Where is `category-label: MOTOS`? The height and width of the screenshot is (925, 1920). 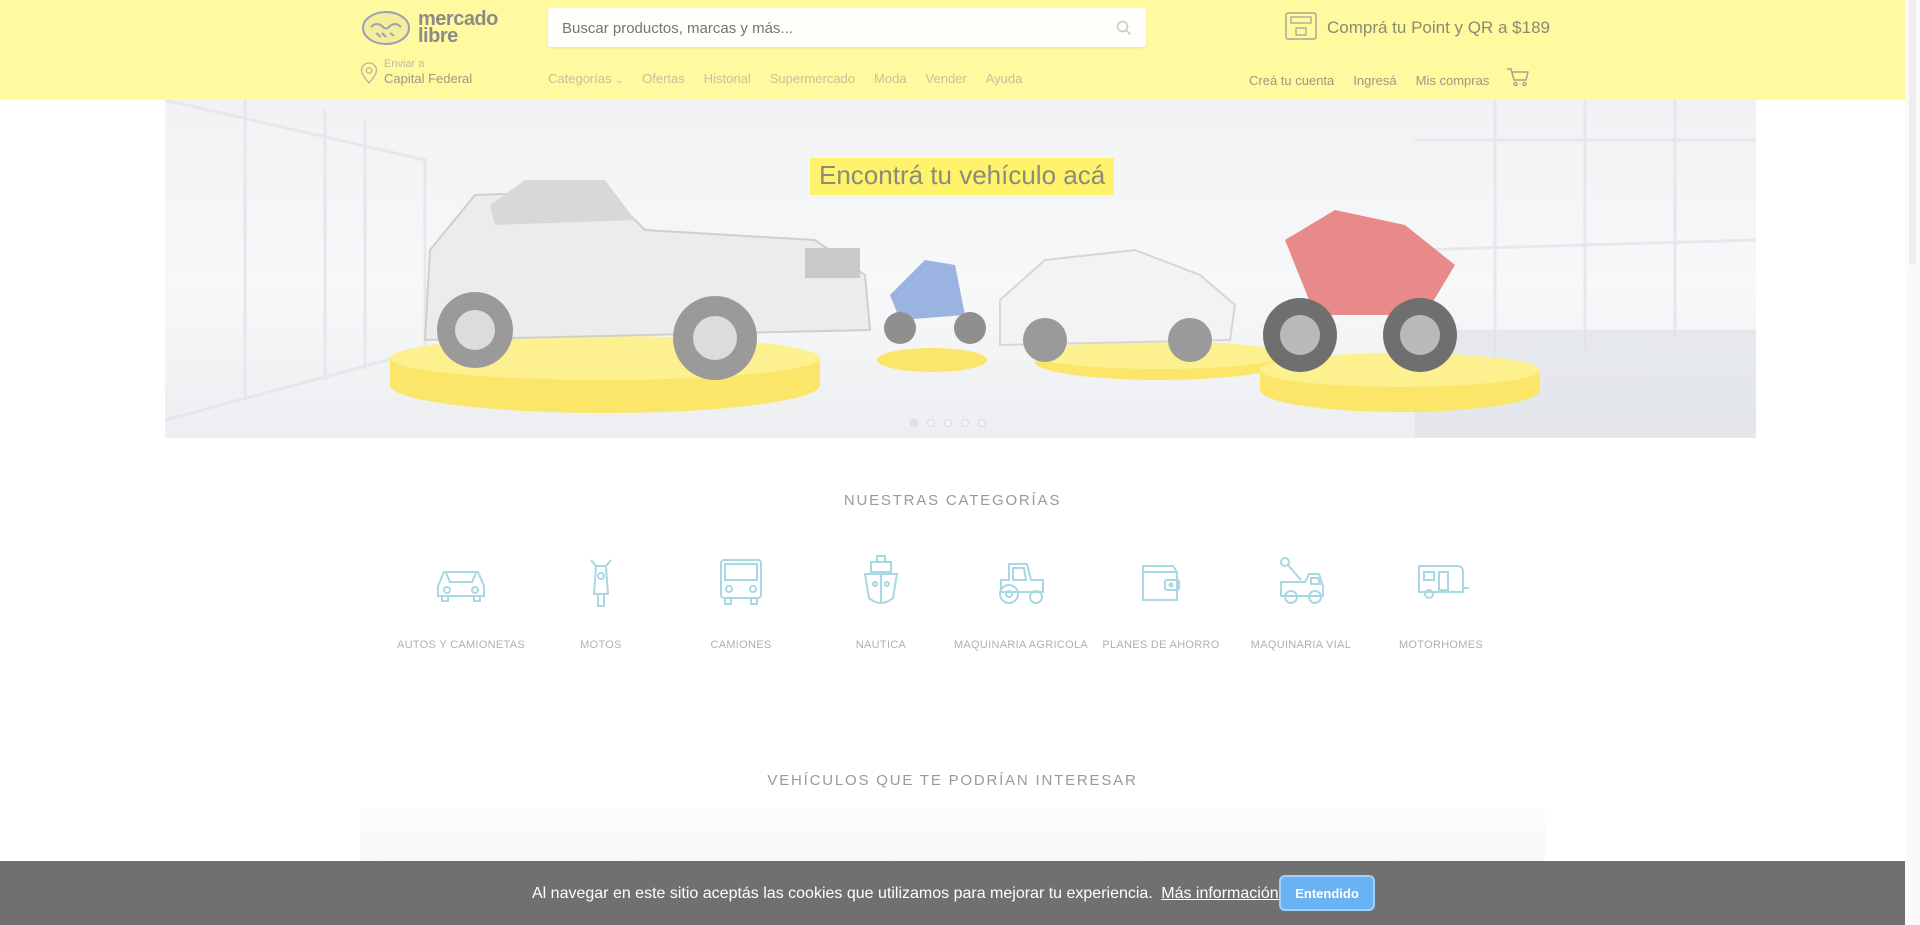 category-label: MOTOS is located at coordinates (601, 645).